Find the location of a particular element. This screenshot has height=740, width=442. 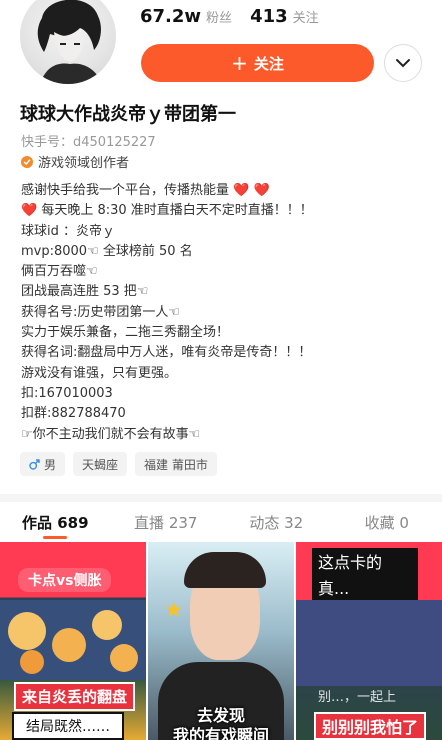

gender-tag-label: 男 is located at coordinates (50, 464).